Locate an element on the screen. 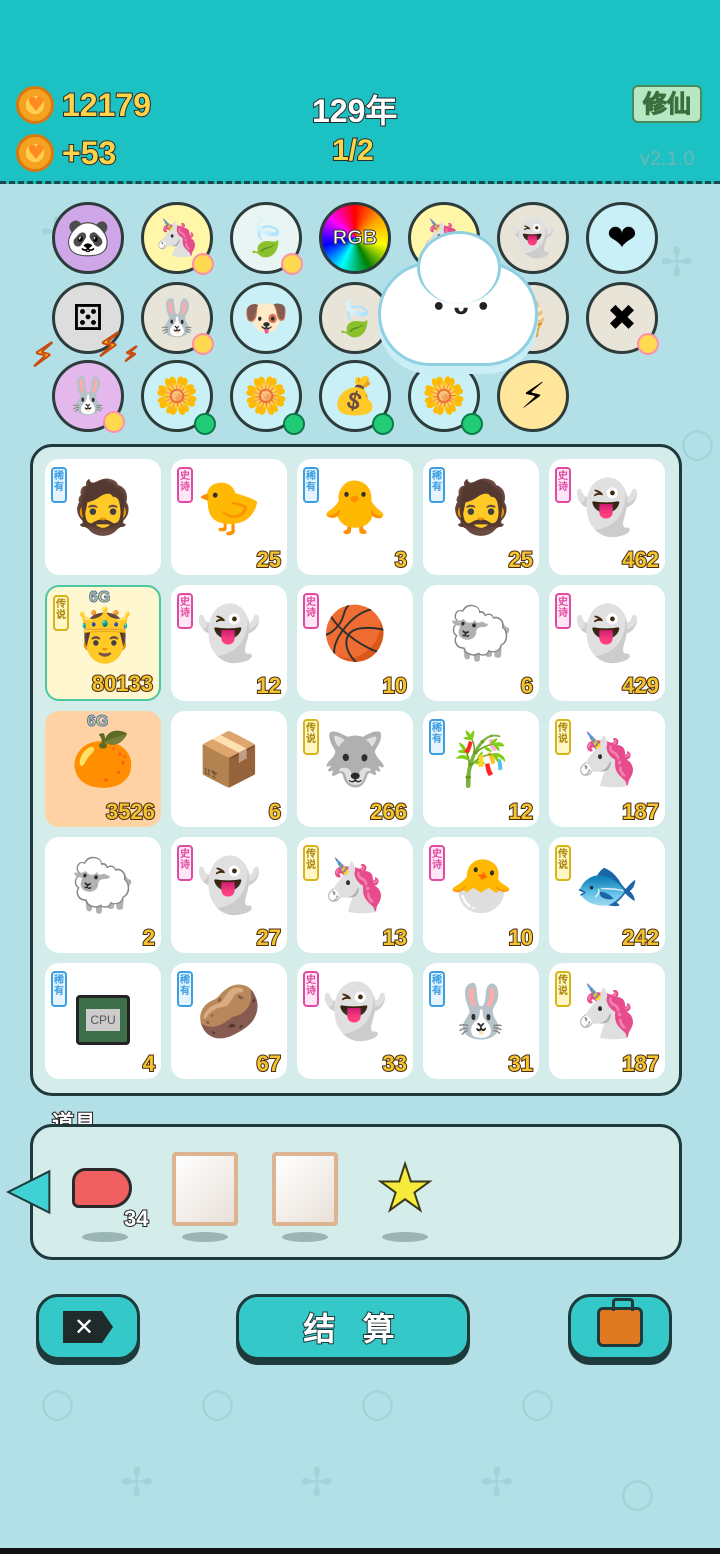  slot-count: 10 is located at coordinates (520, 937).